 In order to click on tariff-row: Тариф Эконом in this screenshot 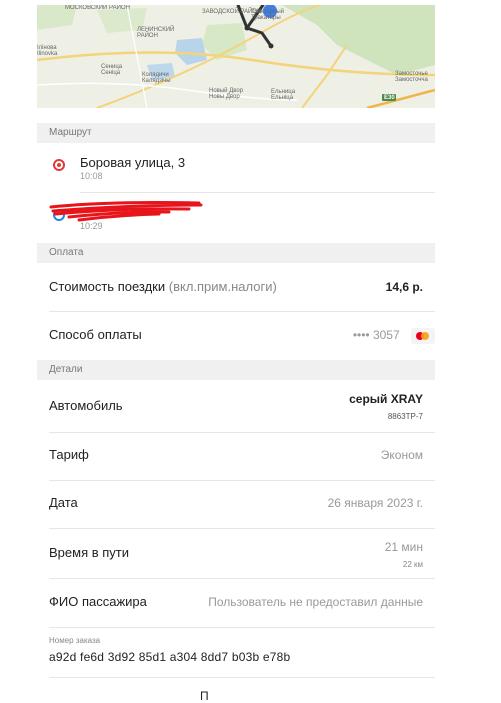, I will do `click(236, 455)`.